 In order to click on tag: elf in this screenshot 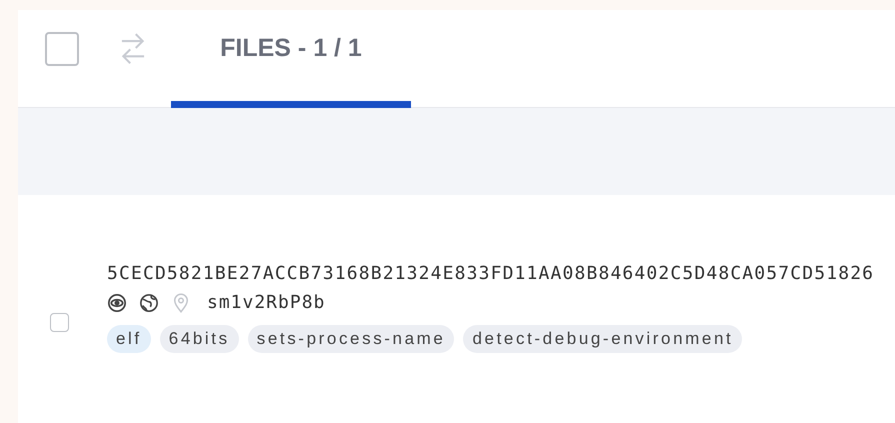, I will do `click(129, 339)`.